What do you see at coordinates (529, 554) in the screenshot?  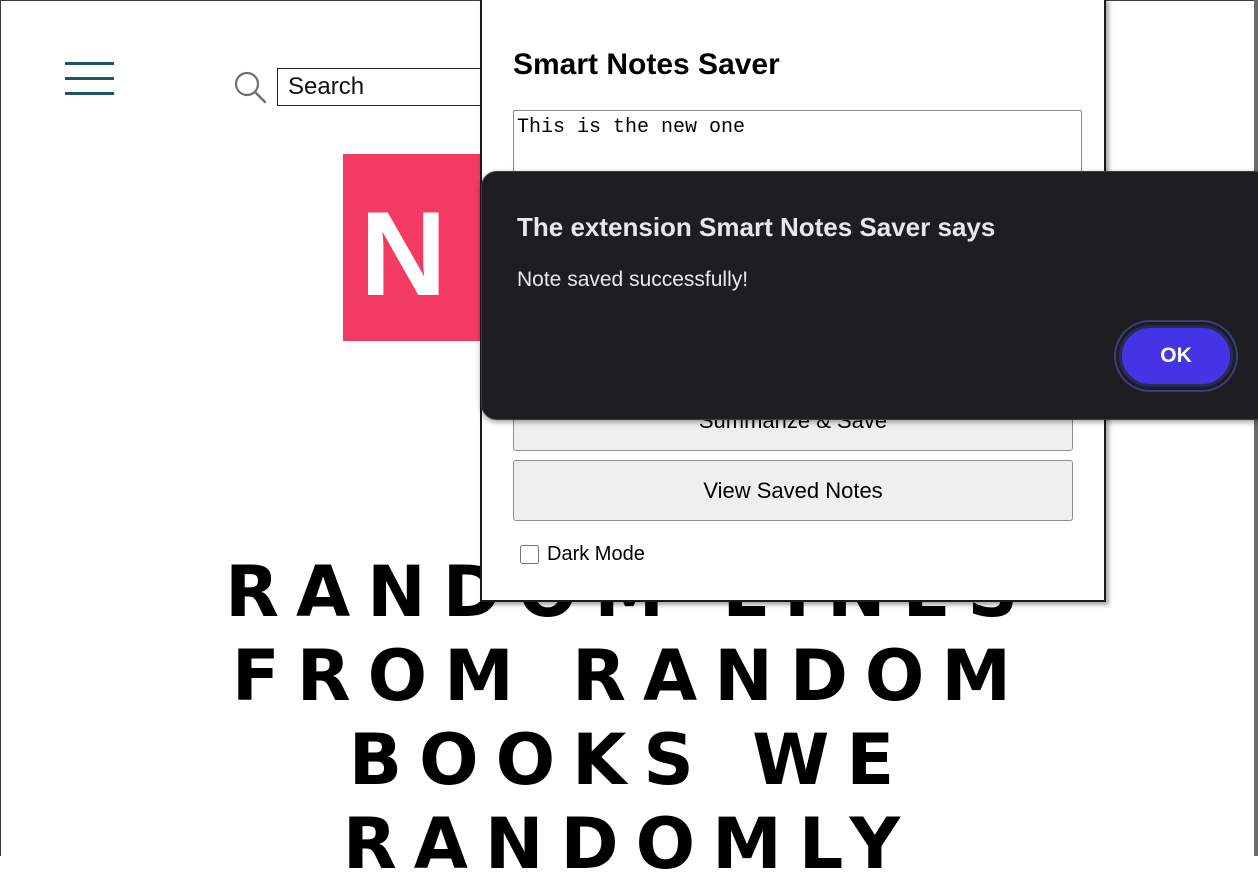 I see `dark-mode-checkbox` at bounding box center [529, 554].